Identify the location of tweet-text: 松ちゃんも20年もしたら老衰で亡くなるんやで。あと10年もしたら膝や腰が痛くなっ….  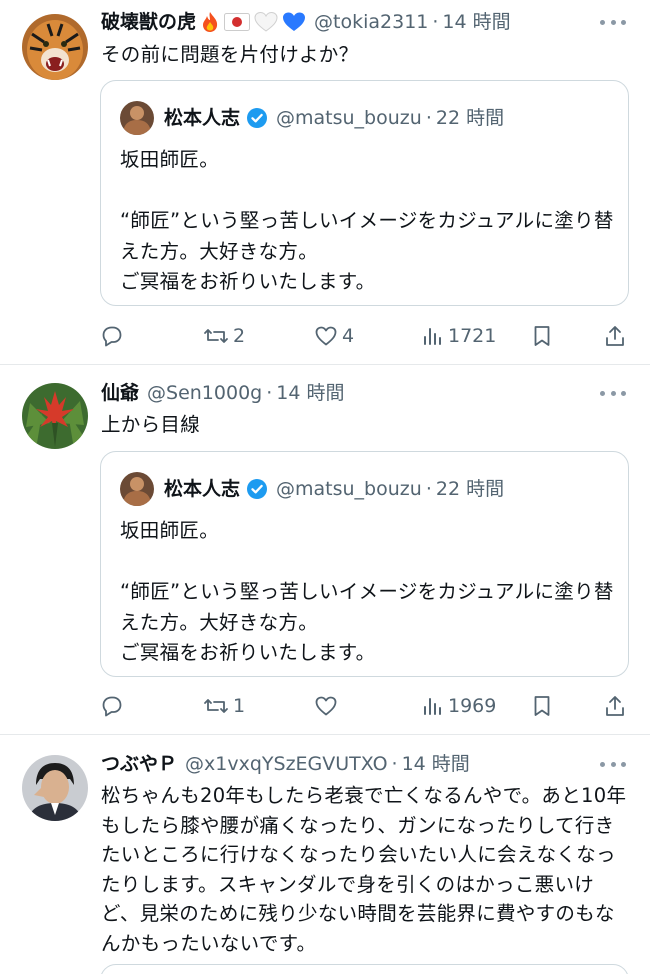
(364, 869).